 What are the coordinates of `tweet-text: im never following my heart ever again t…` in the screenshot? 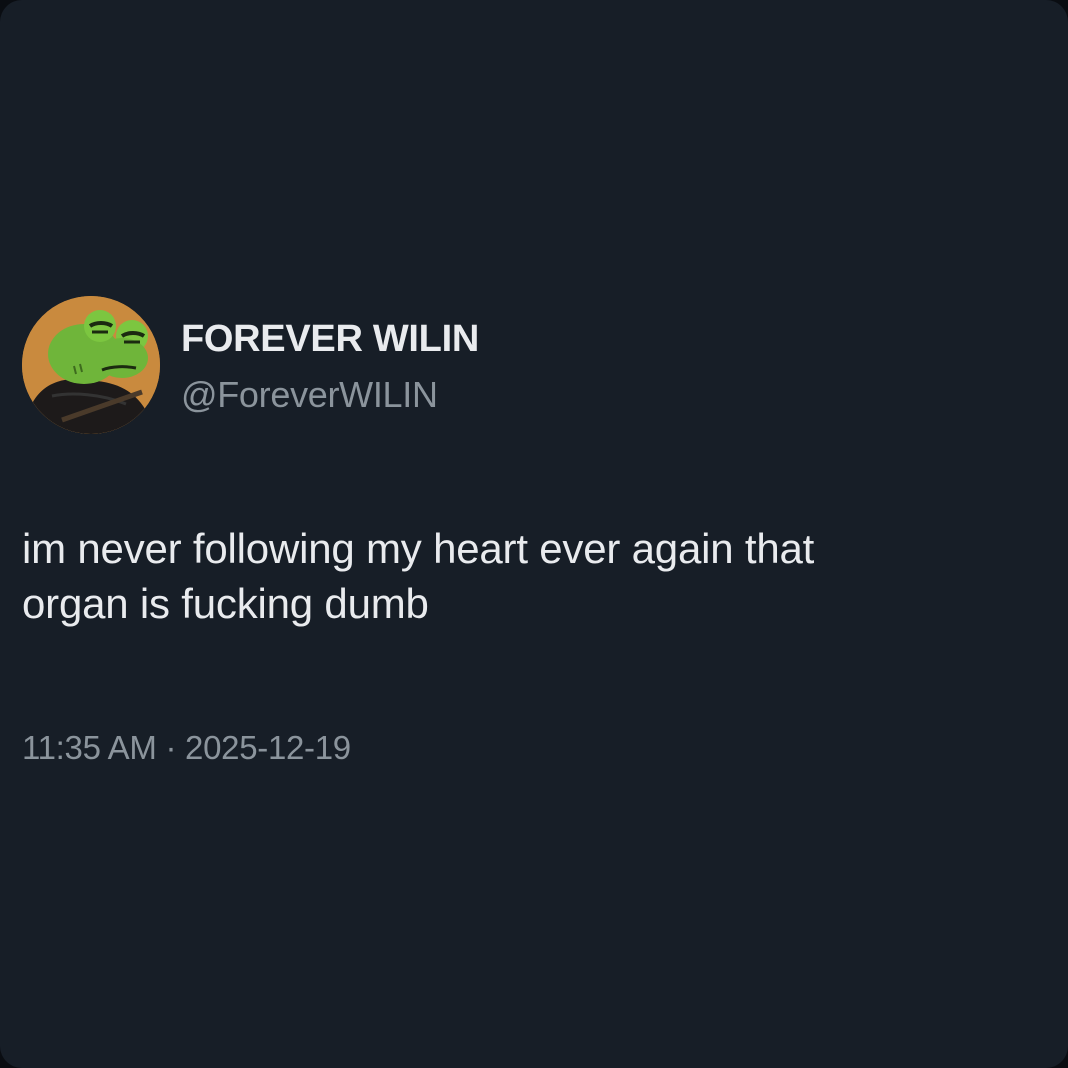 It's located at (532, 576).